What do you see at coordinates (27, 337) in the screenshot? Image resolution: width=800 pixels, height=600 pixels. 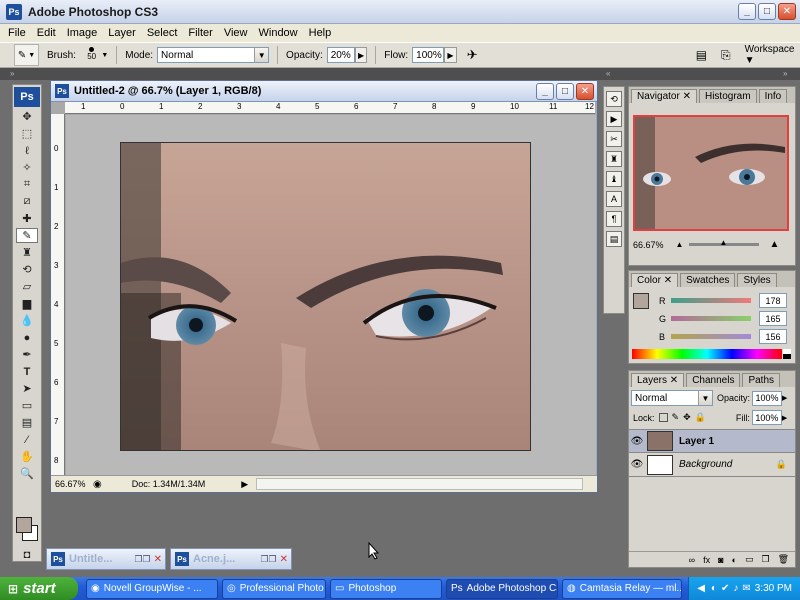 I see `dodge-tool-icon: ●` at bounding box center [27, 337].